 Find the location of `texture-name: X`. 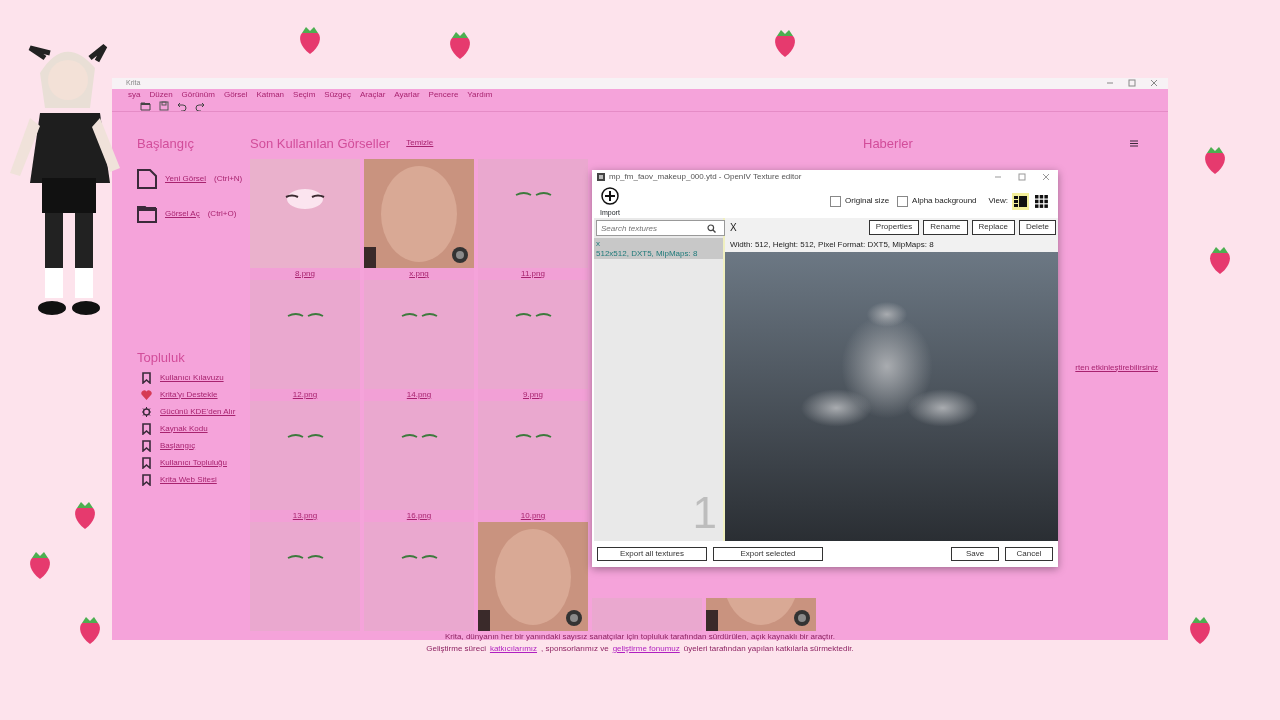

texture-name: X is located at coordinates (733, 228).